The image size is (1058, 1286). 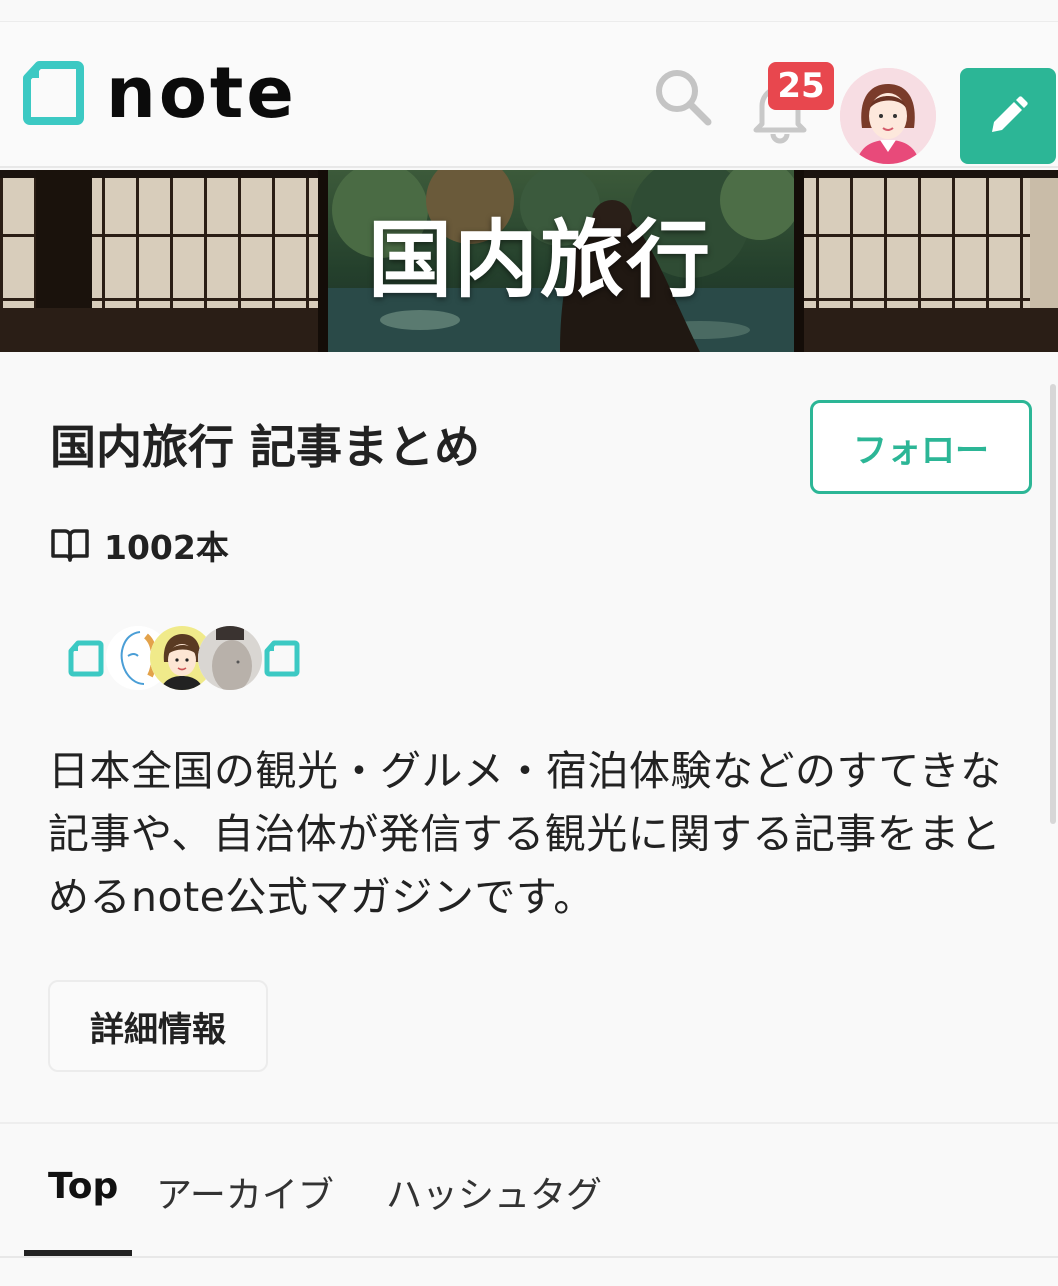 I want to click on magazine-tabs: Top アーカイブ ハッシュタグ, so click(x=529, y=1204).